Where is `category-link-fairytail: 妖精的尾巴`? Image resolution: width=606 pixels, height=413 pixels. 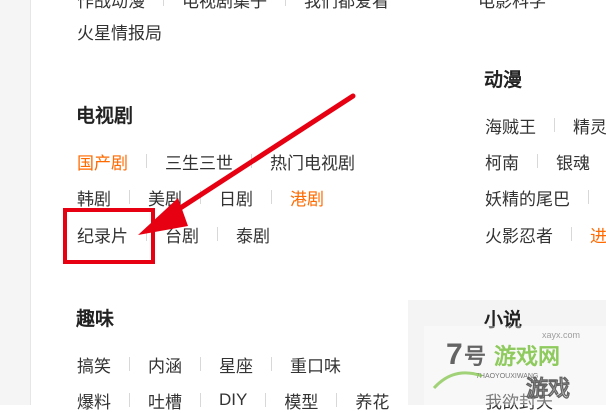 category-link-fairytail: 妖精的尾巴 is located at coordinates (527, 197).